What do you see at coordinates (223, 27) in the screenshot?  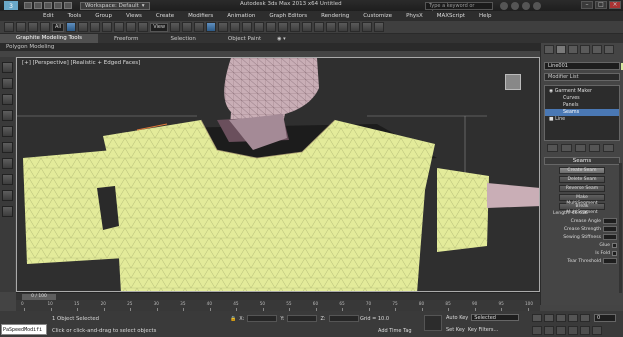 I see `angle-snap-icon` at bounding box center [223, 27].